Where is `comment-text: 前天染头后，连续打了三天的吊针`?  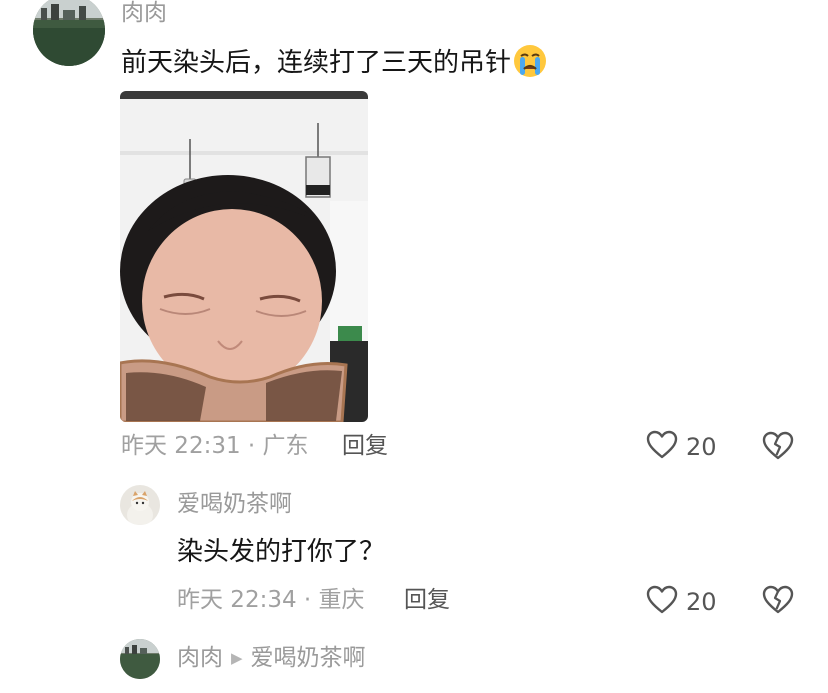
comment-text: 前天染头后，连续打了三天的吊针 is located at coordinates (335, 63).